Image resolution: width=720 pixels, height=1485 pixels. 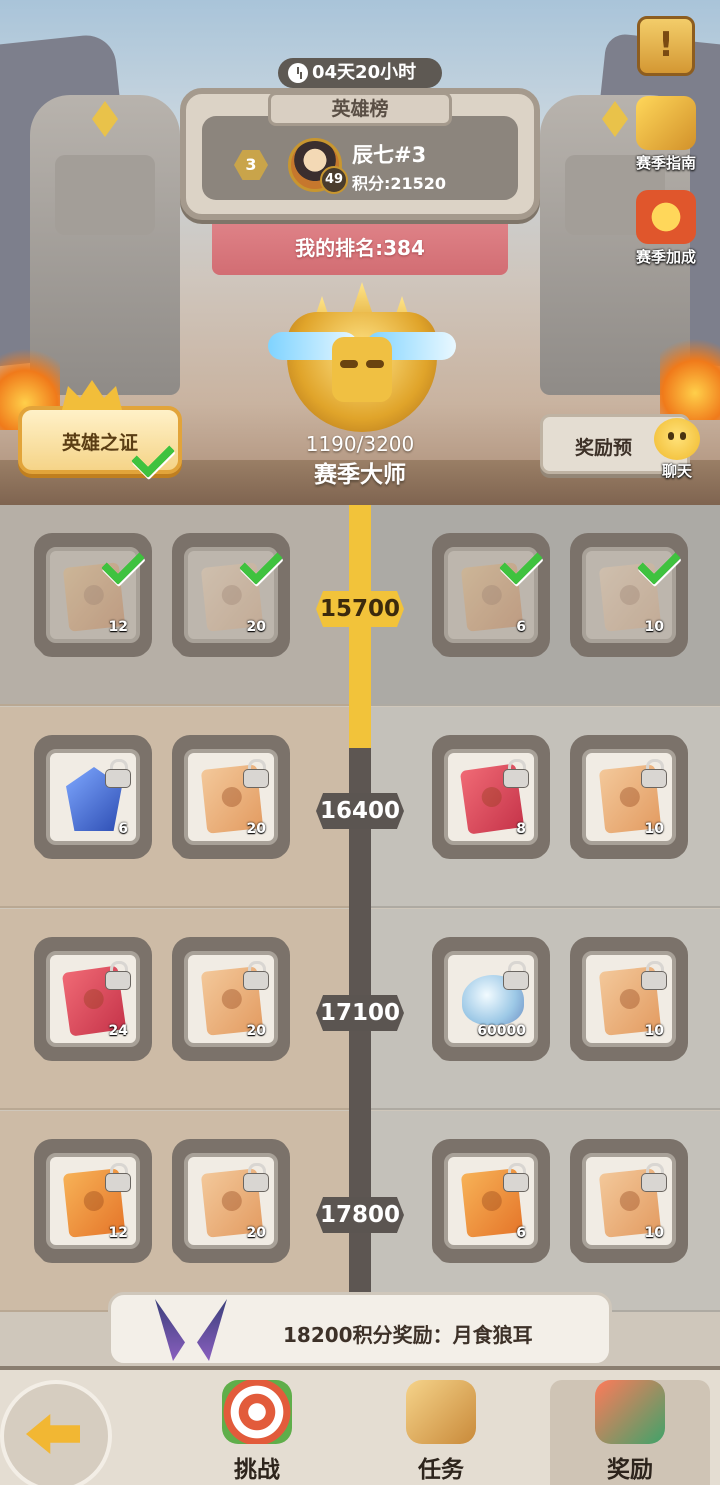 I want to click on next-reward-text: 18200积分奖励：月食狼耳, so click(x=408, y=1335).